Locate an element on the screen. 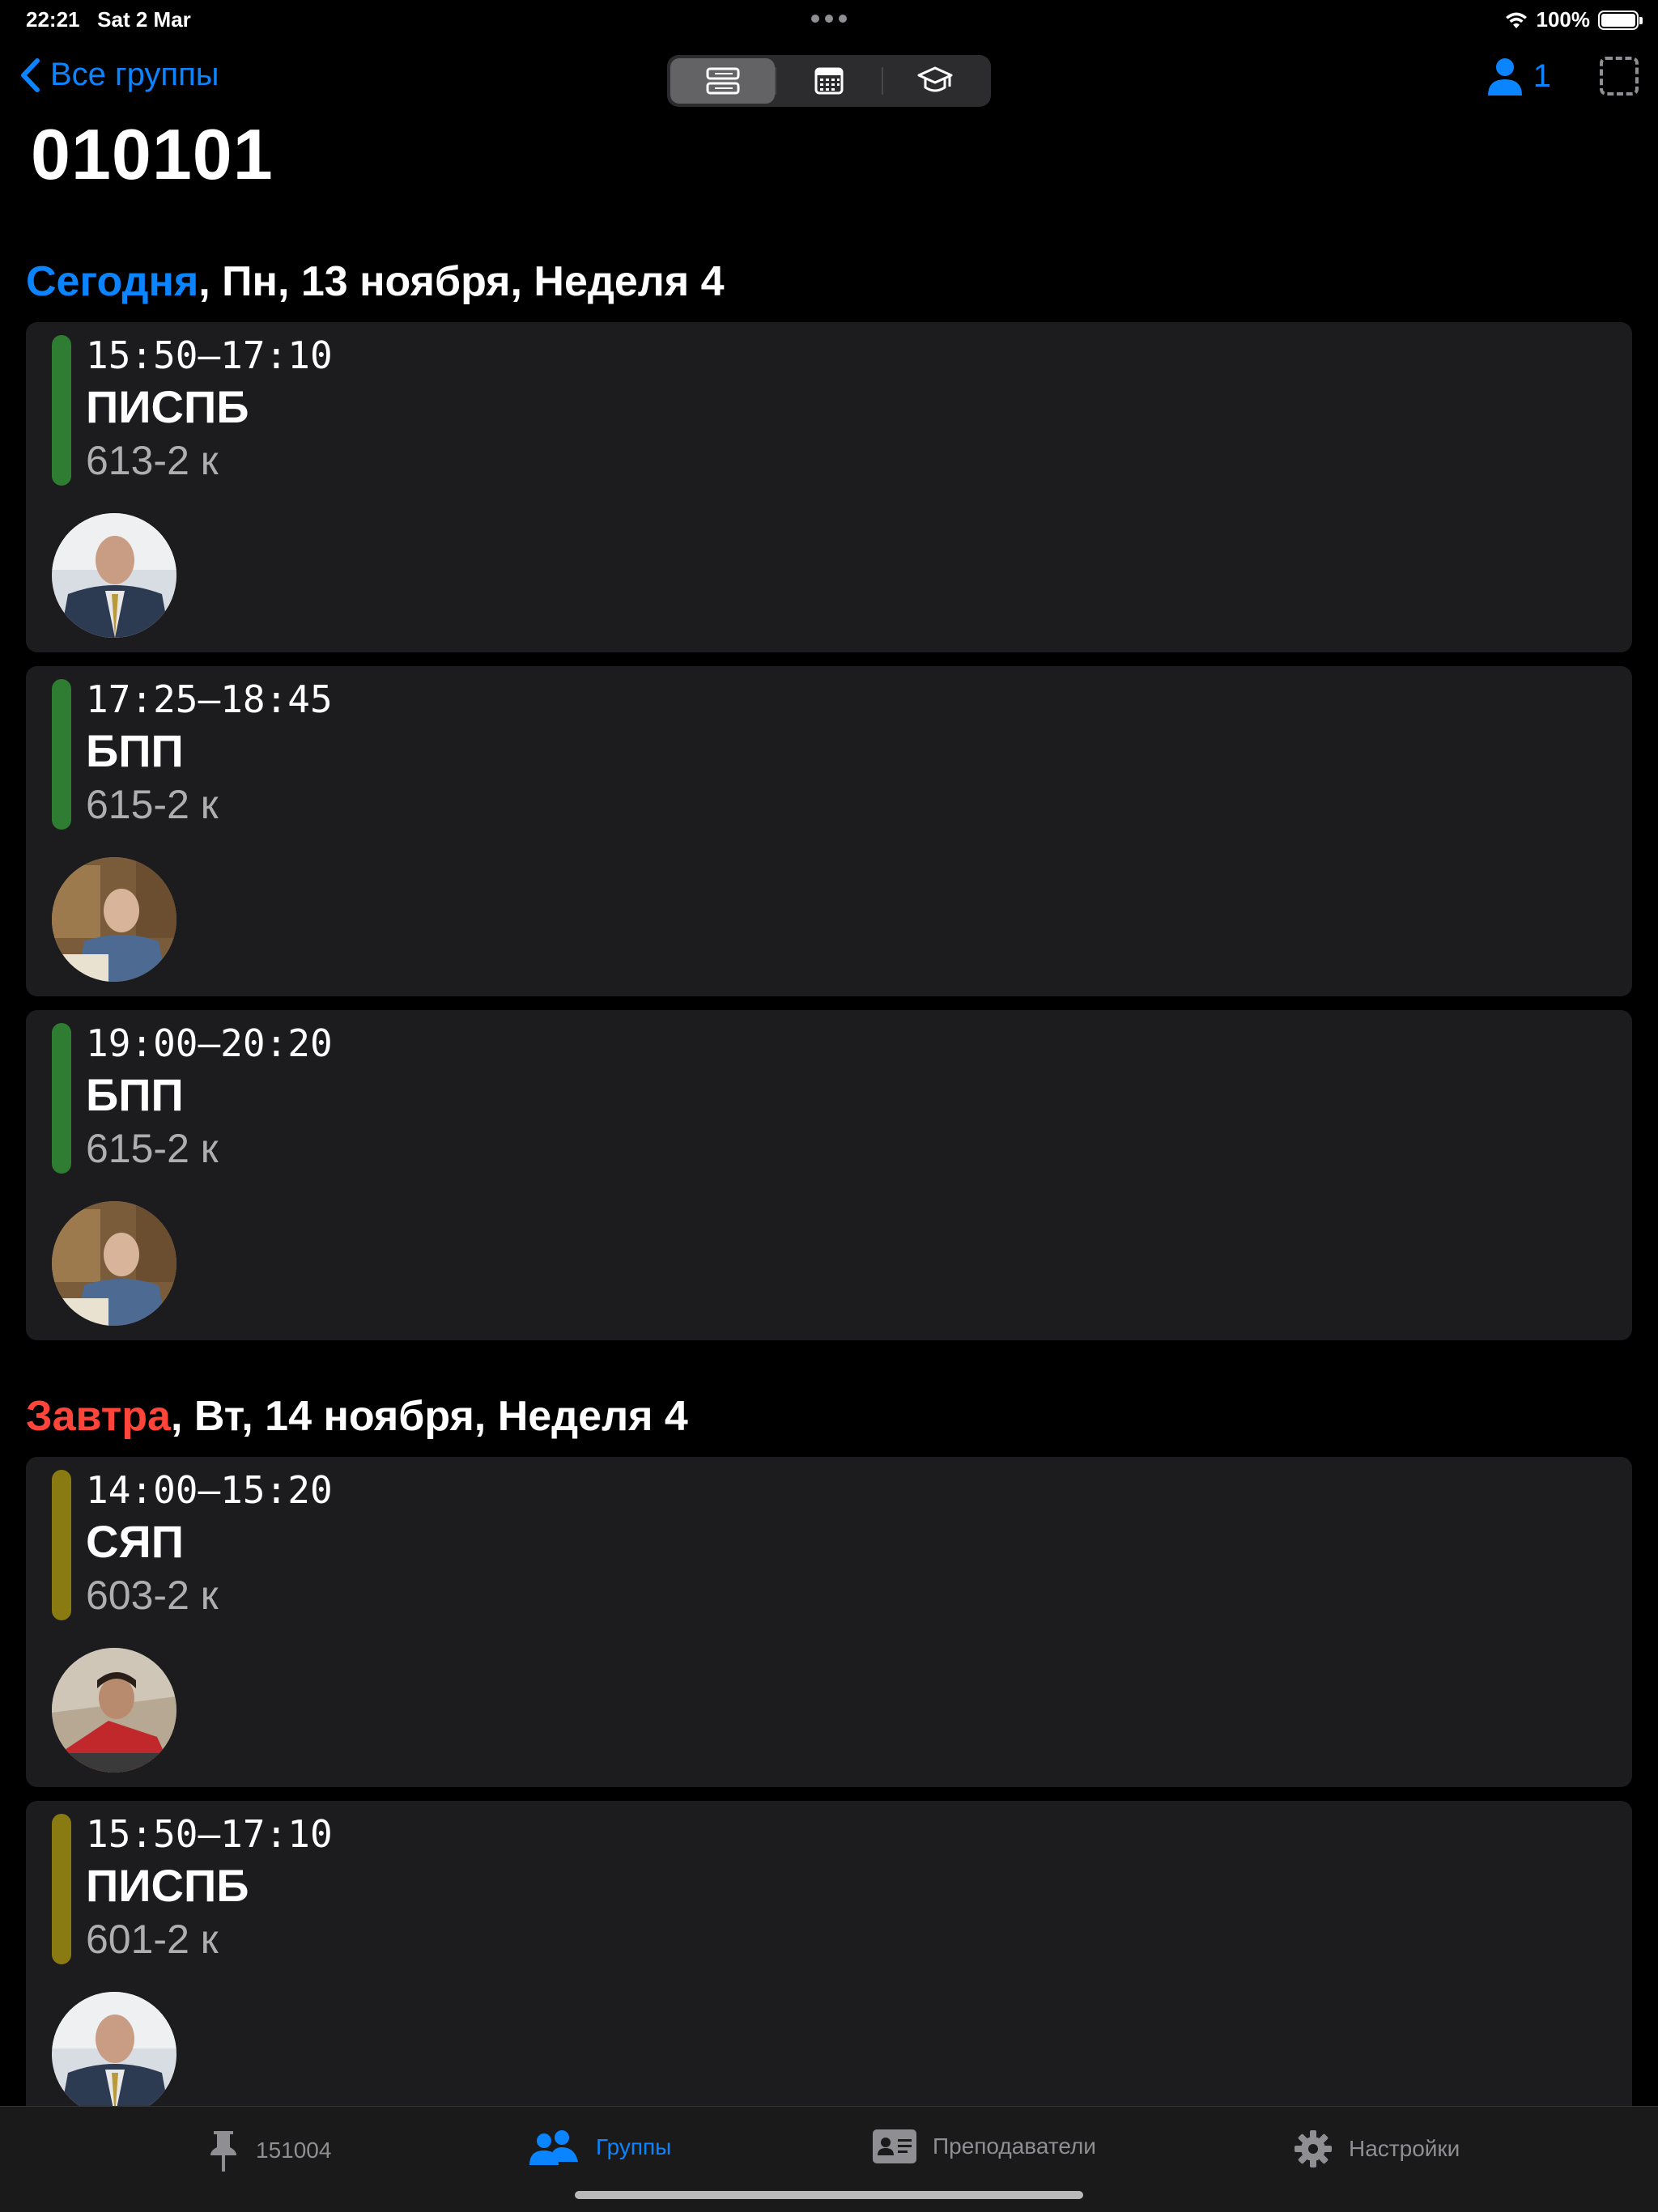 The width and height of the screenshot is (1658, 2212). id-card-icon is located at coordinates (894, 2146).